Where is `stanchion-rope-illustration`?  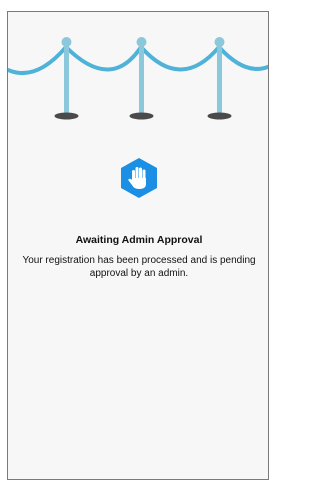 stanchion-rope-illustration is located at coordinates (138, 78).